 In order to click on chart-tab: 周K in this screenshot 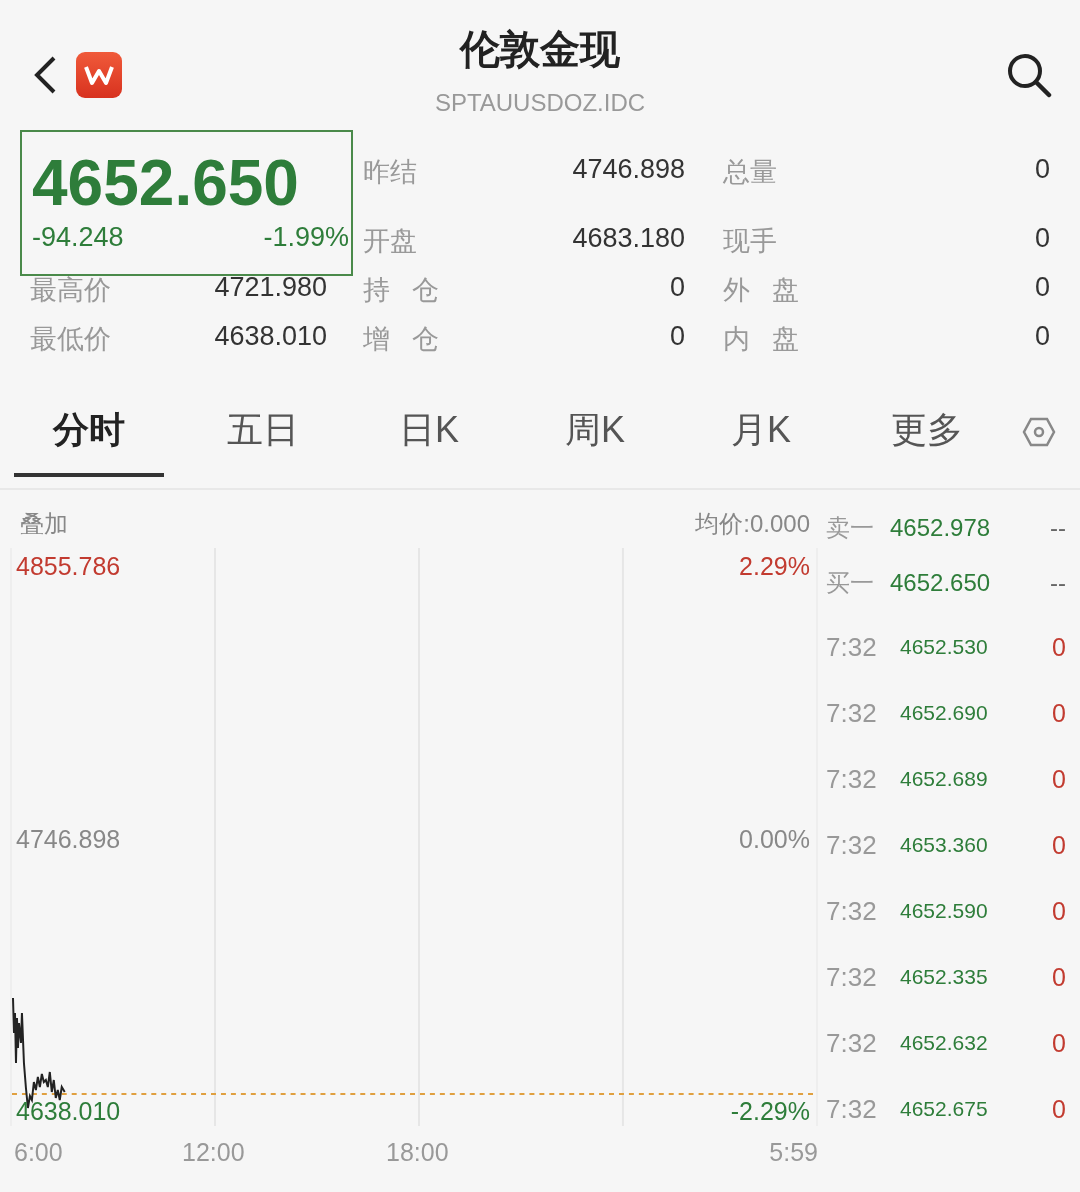, I will do `click(595, 441)`.